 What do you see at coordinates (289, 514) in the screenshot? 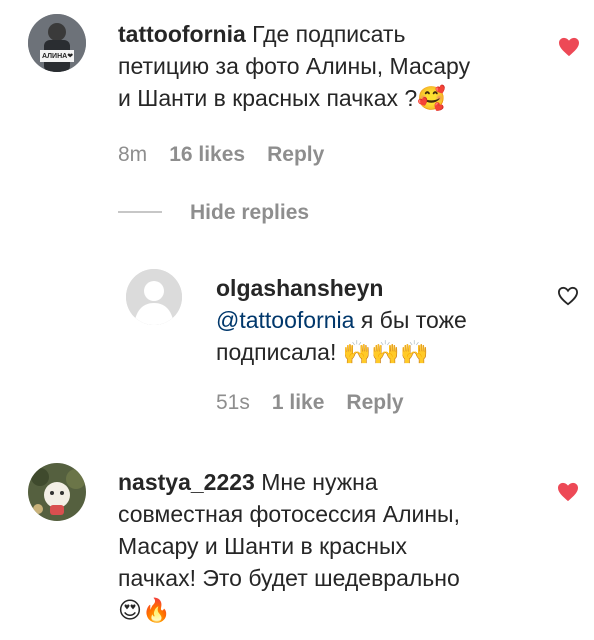
I see `comment-line: совместная фотосессия Алины,` at bounding box center [289, 514].